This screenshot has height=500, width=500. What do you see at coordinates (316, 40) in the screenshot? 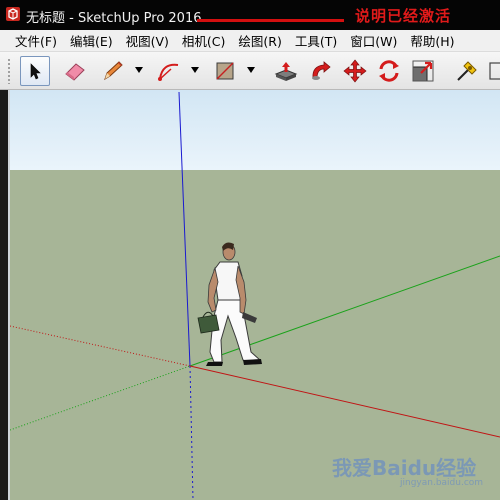
I see `menu-tools: 工具(T)` at bounding box center [316, 40].